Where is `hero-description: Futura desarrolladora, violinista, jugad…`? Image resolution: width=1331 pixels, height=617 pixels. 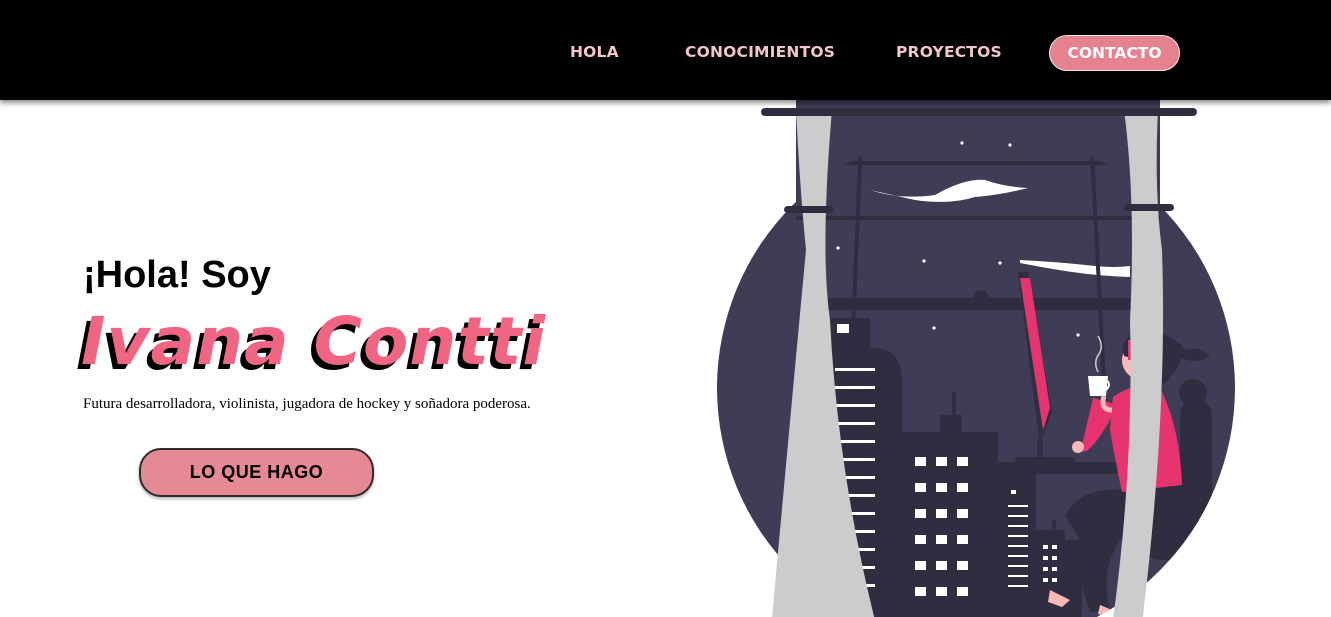
hero-description: Futura desarrolladora, violinista, jugad… is located at coordinates (307, 404).